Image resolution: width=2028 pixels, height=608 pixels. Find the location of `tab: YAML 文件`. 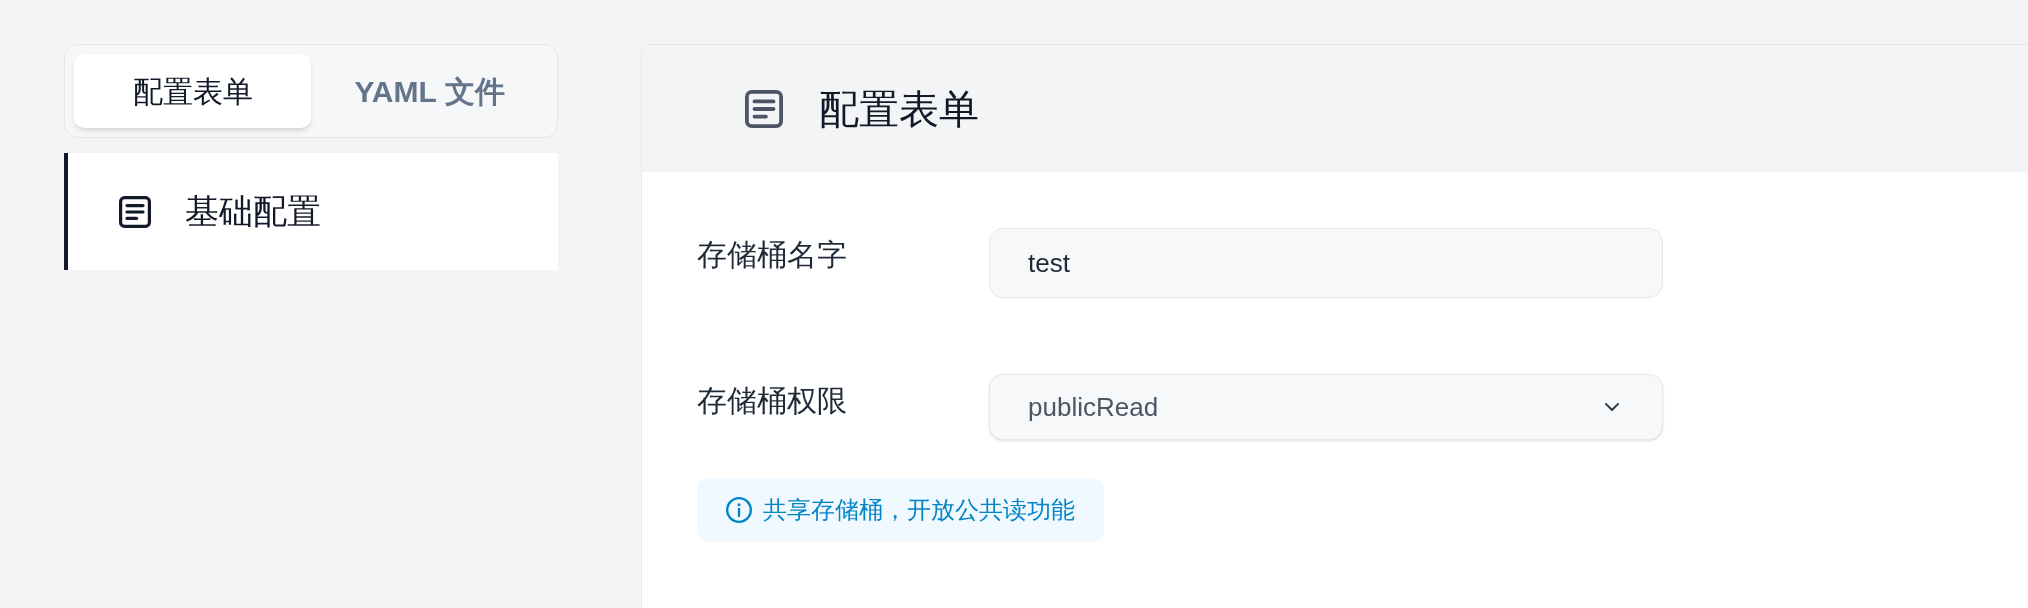

tab: YAML 文件 is located at coordinates (429, 91).